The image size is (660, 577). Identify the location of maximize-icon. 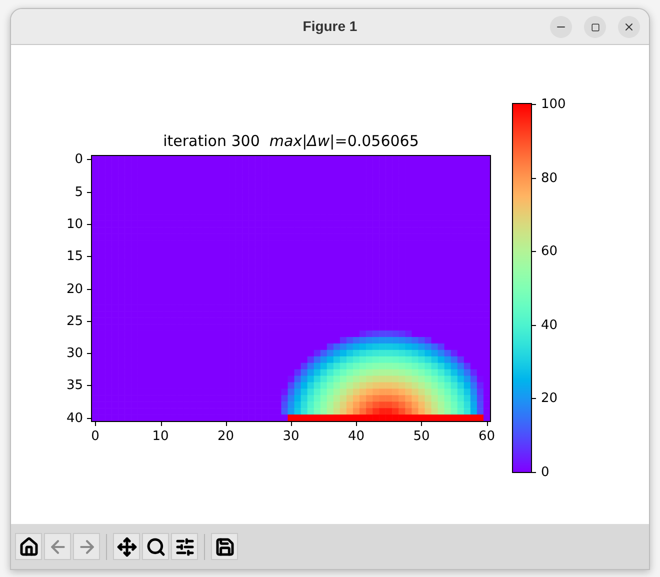
(595, 27).